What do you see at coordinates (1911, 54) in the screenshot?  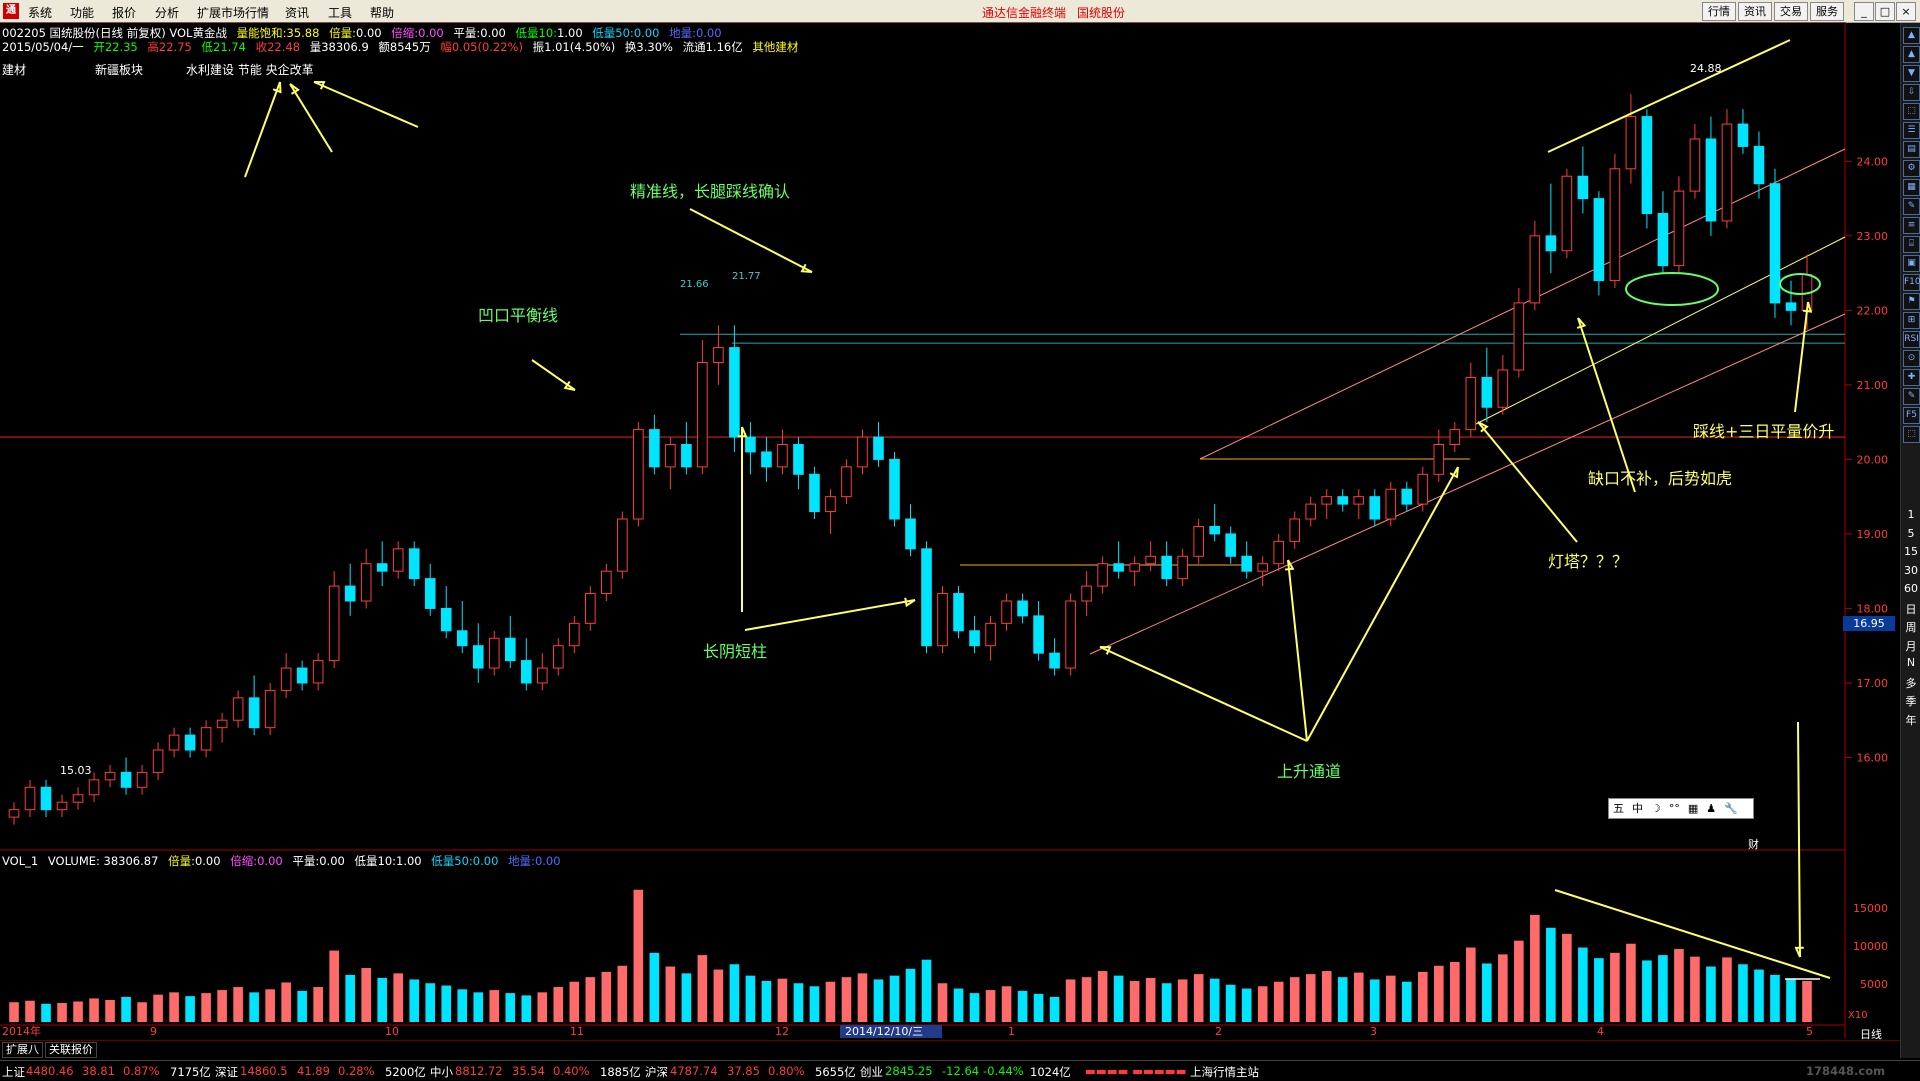 I see `toolbar-icon-1: ▲` at bounding box center [1911, 54].